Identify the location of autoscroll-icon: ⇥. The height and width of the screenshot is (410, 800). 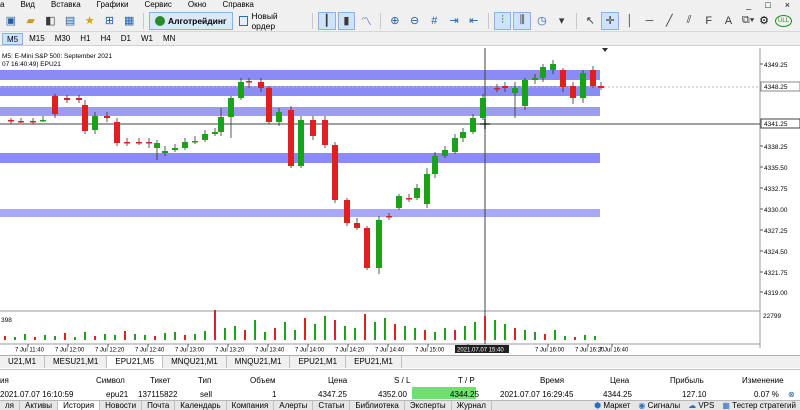
(454, 21).